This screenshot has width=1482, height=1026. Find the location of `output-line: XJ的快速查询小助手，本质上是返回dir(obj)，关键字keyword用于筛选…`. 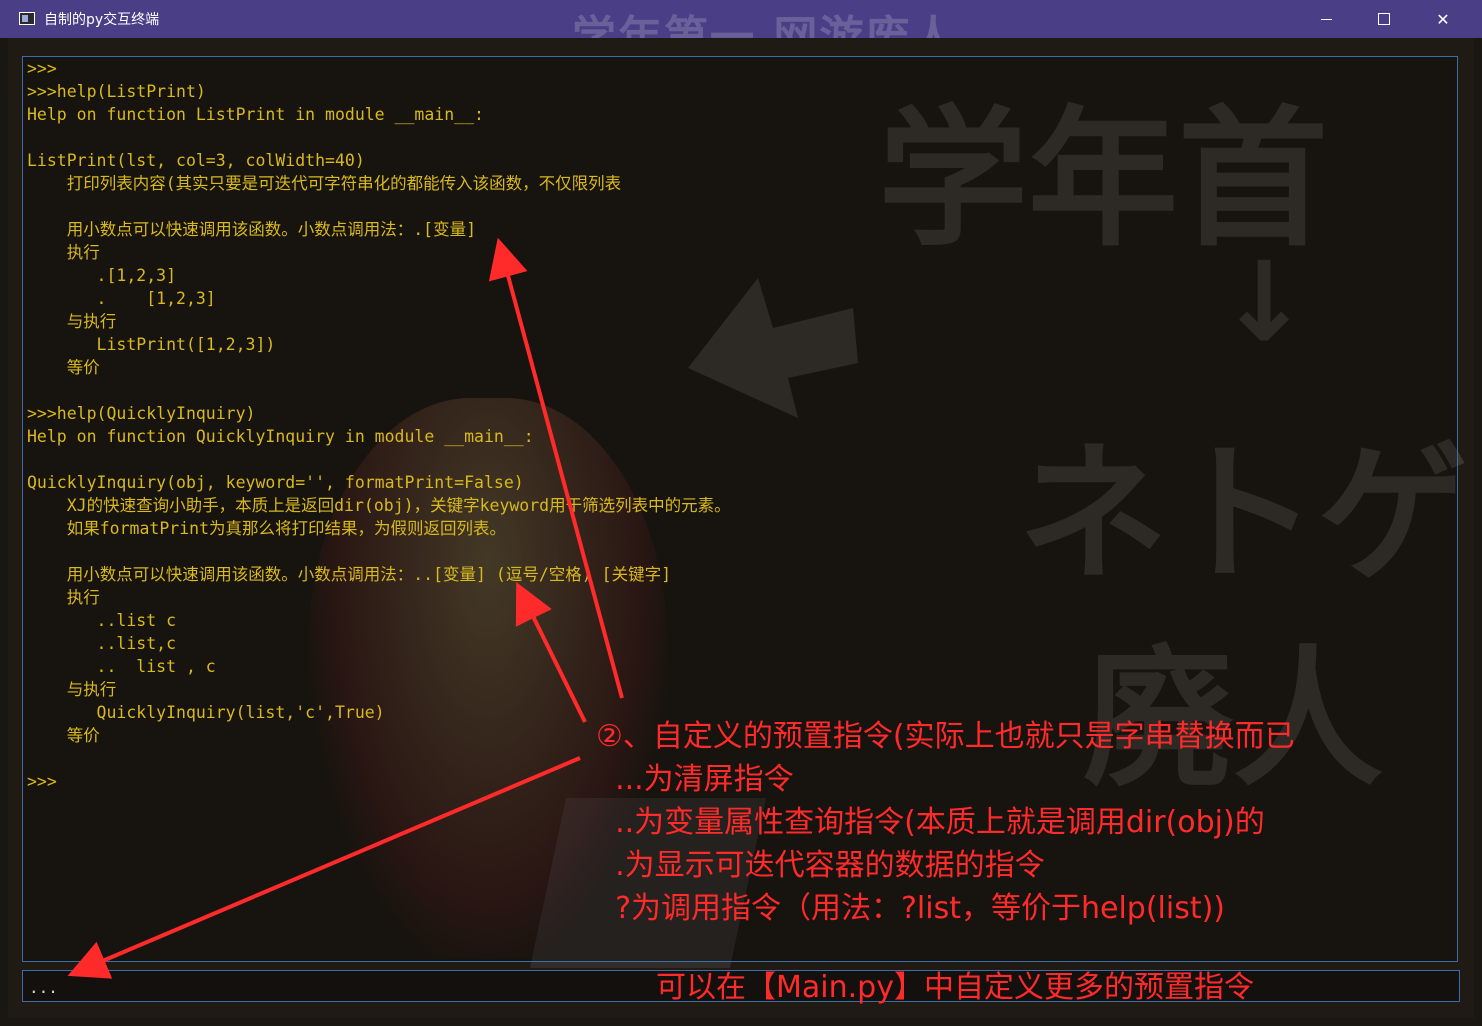

output-line: XJ的快速查询小助手，本质上是返回dir(obj)，关键字keyword用于筛选… is located at coordinates (379, 505).